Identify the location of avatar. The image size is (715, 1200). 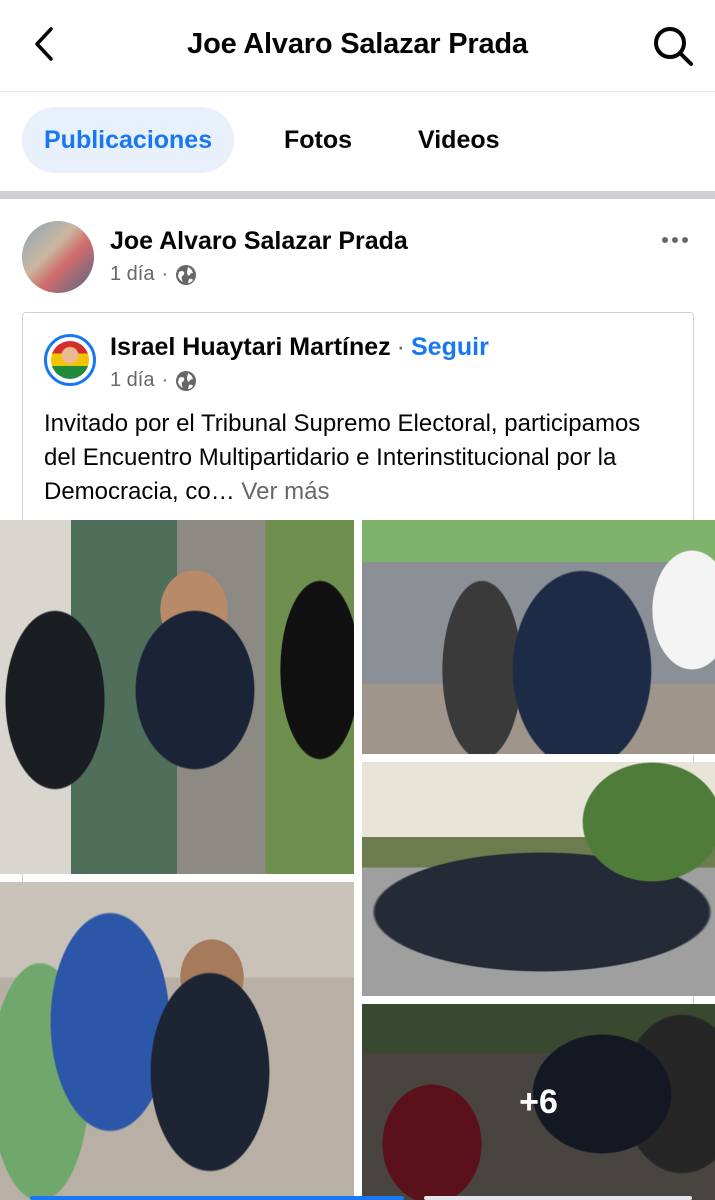
(58, 257).